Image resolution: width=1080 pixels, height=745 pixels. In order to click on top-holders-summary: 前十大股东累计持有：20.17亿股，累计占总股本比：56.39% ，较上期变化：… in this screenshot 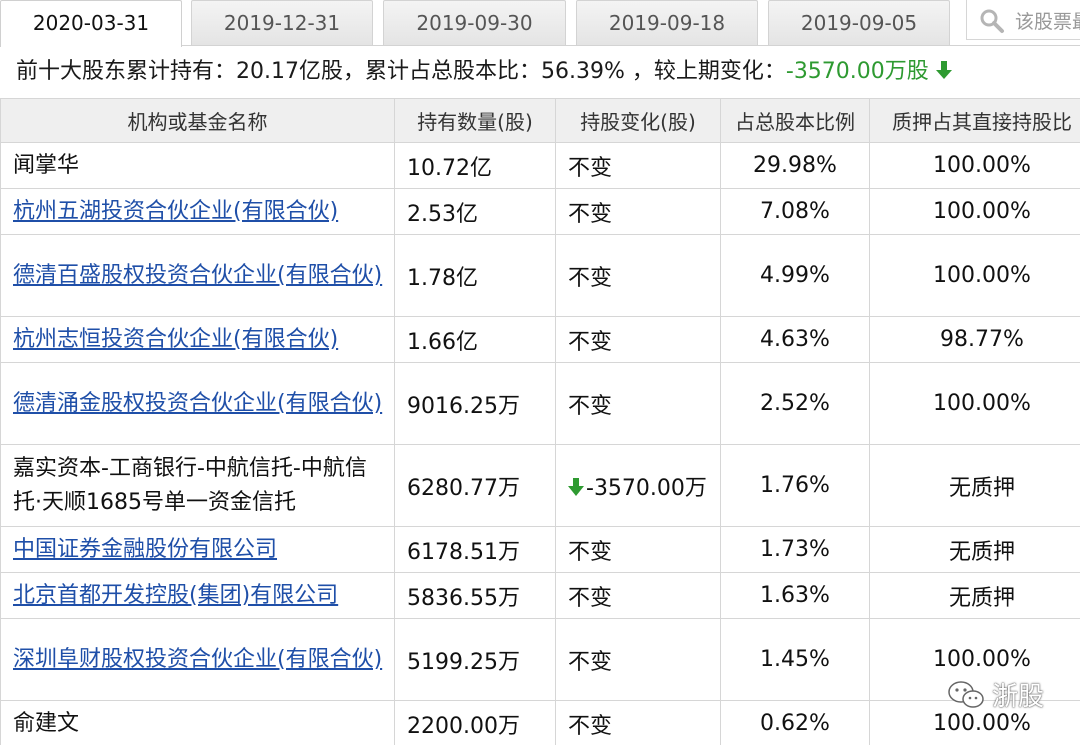, I will do `click(540, 72)`.